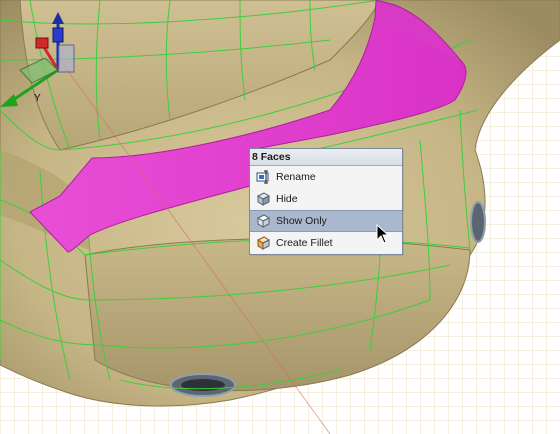  What do you see at coordinates (326, 177) in the screenshot?
I see `menu-item-rename: Rename` at bounding box center [326, 177].